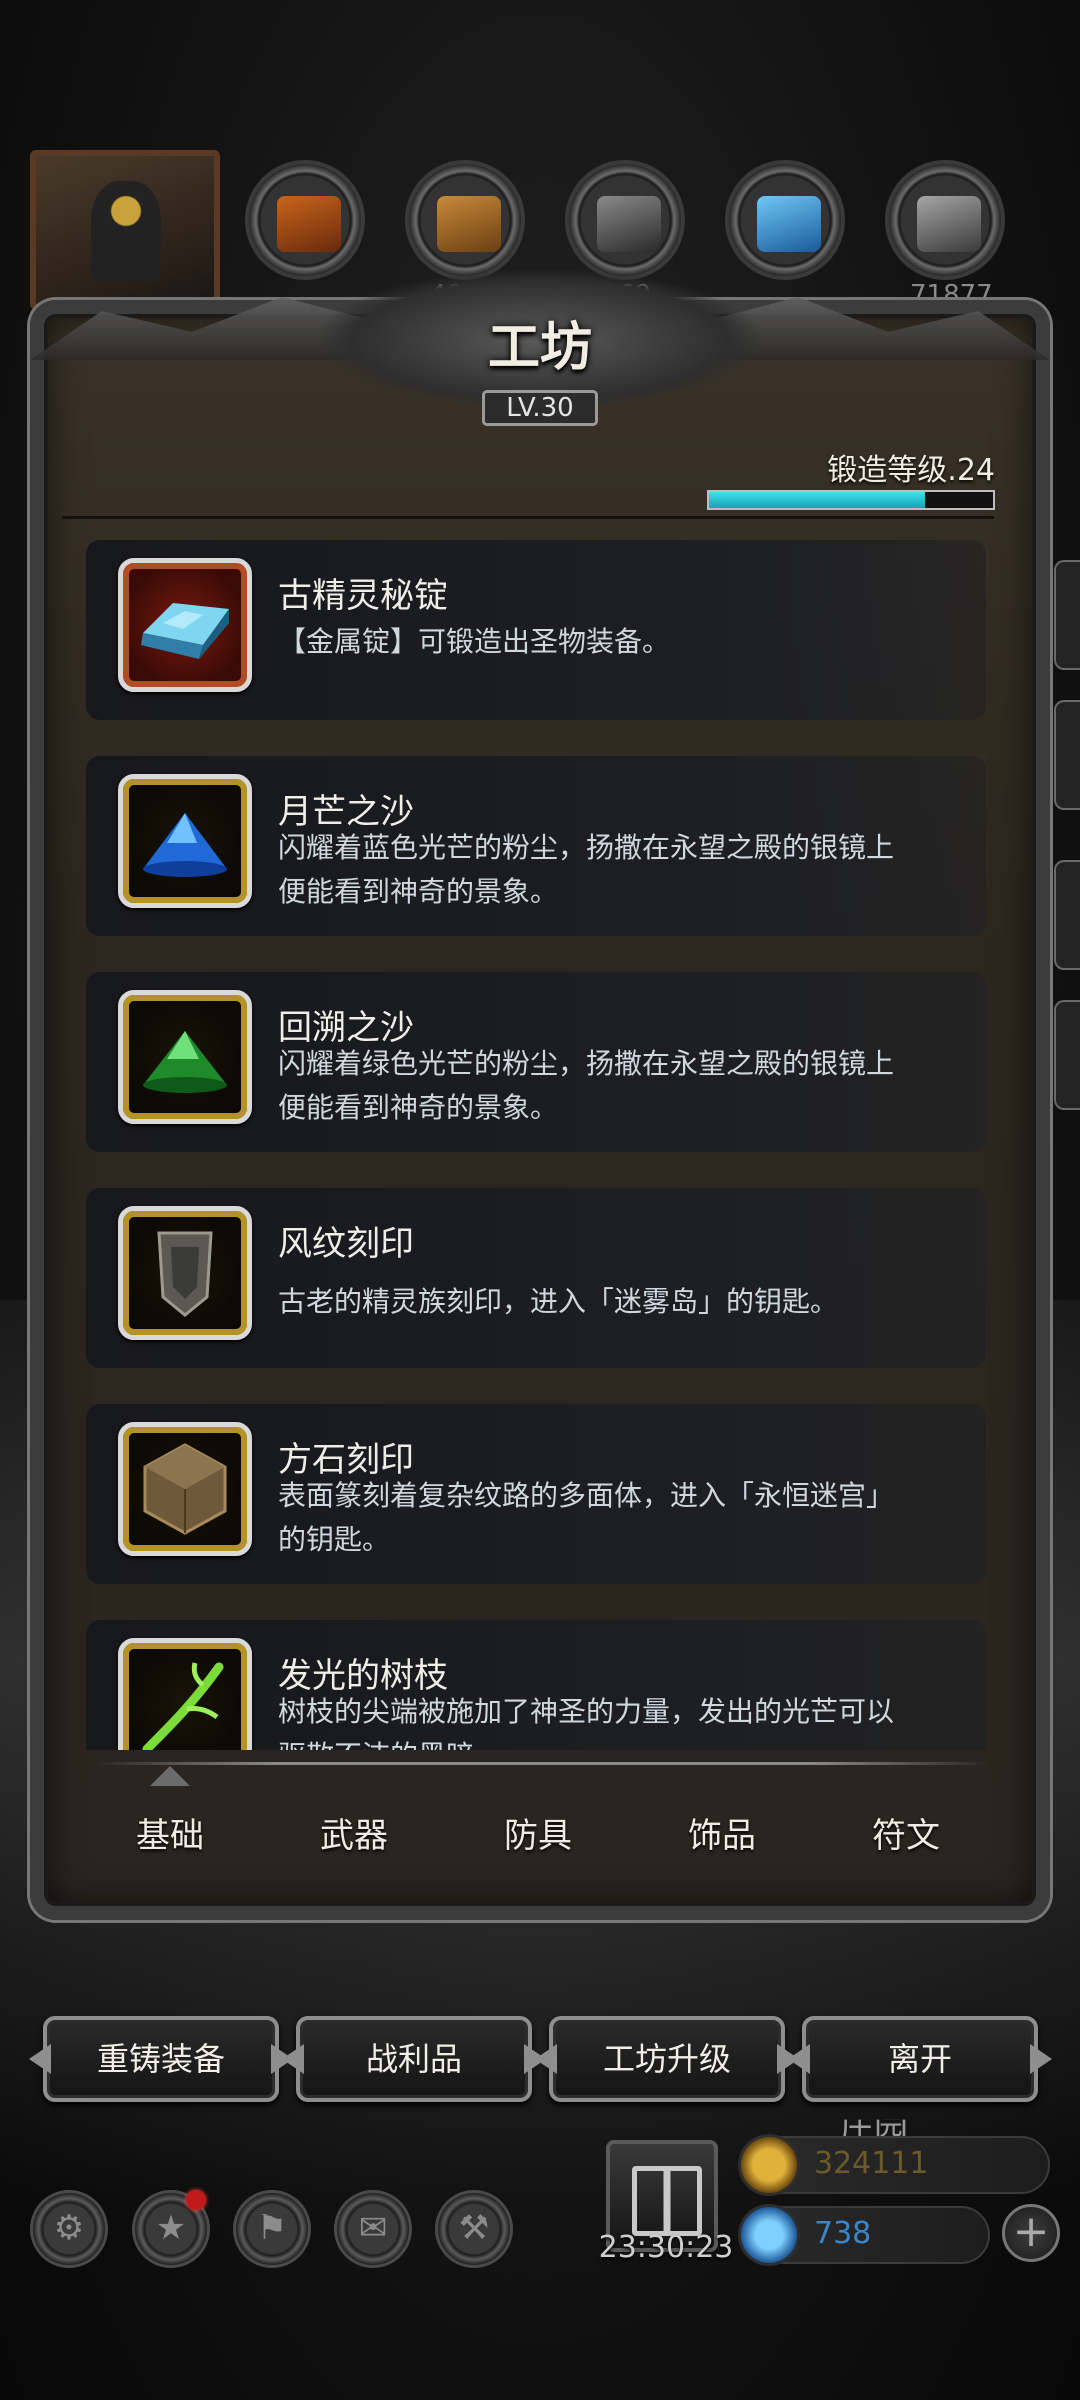 This screenshot has height=2400, width=1080. I want to click on stone-icon, so click(629, 224).